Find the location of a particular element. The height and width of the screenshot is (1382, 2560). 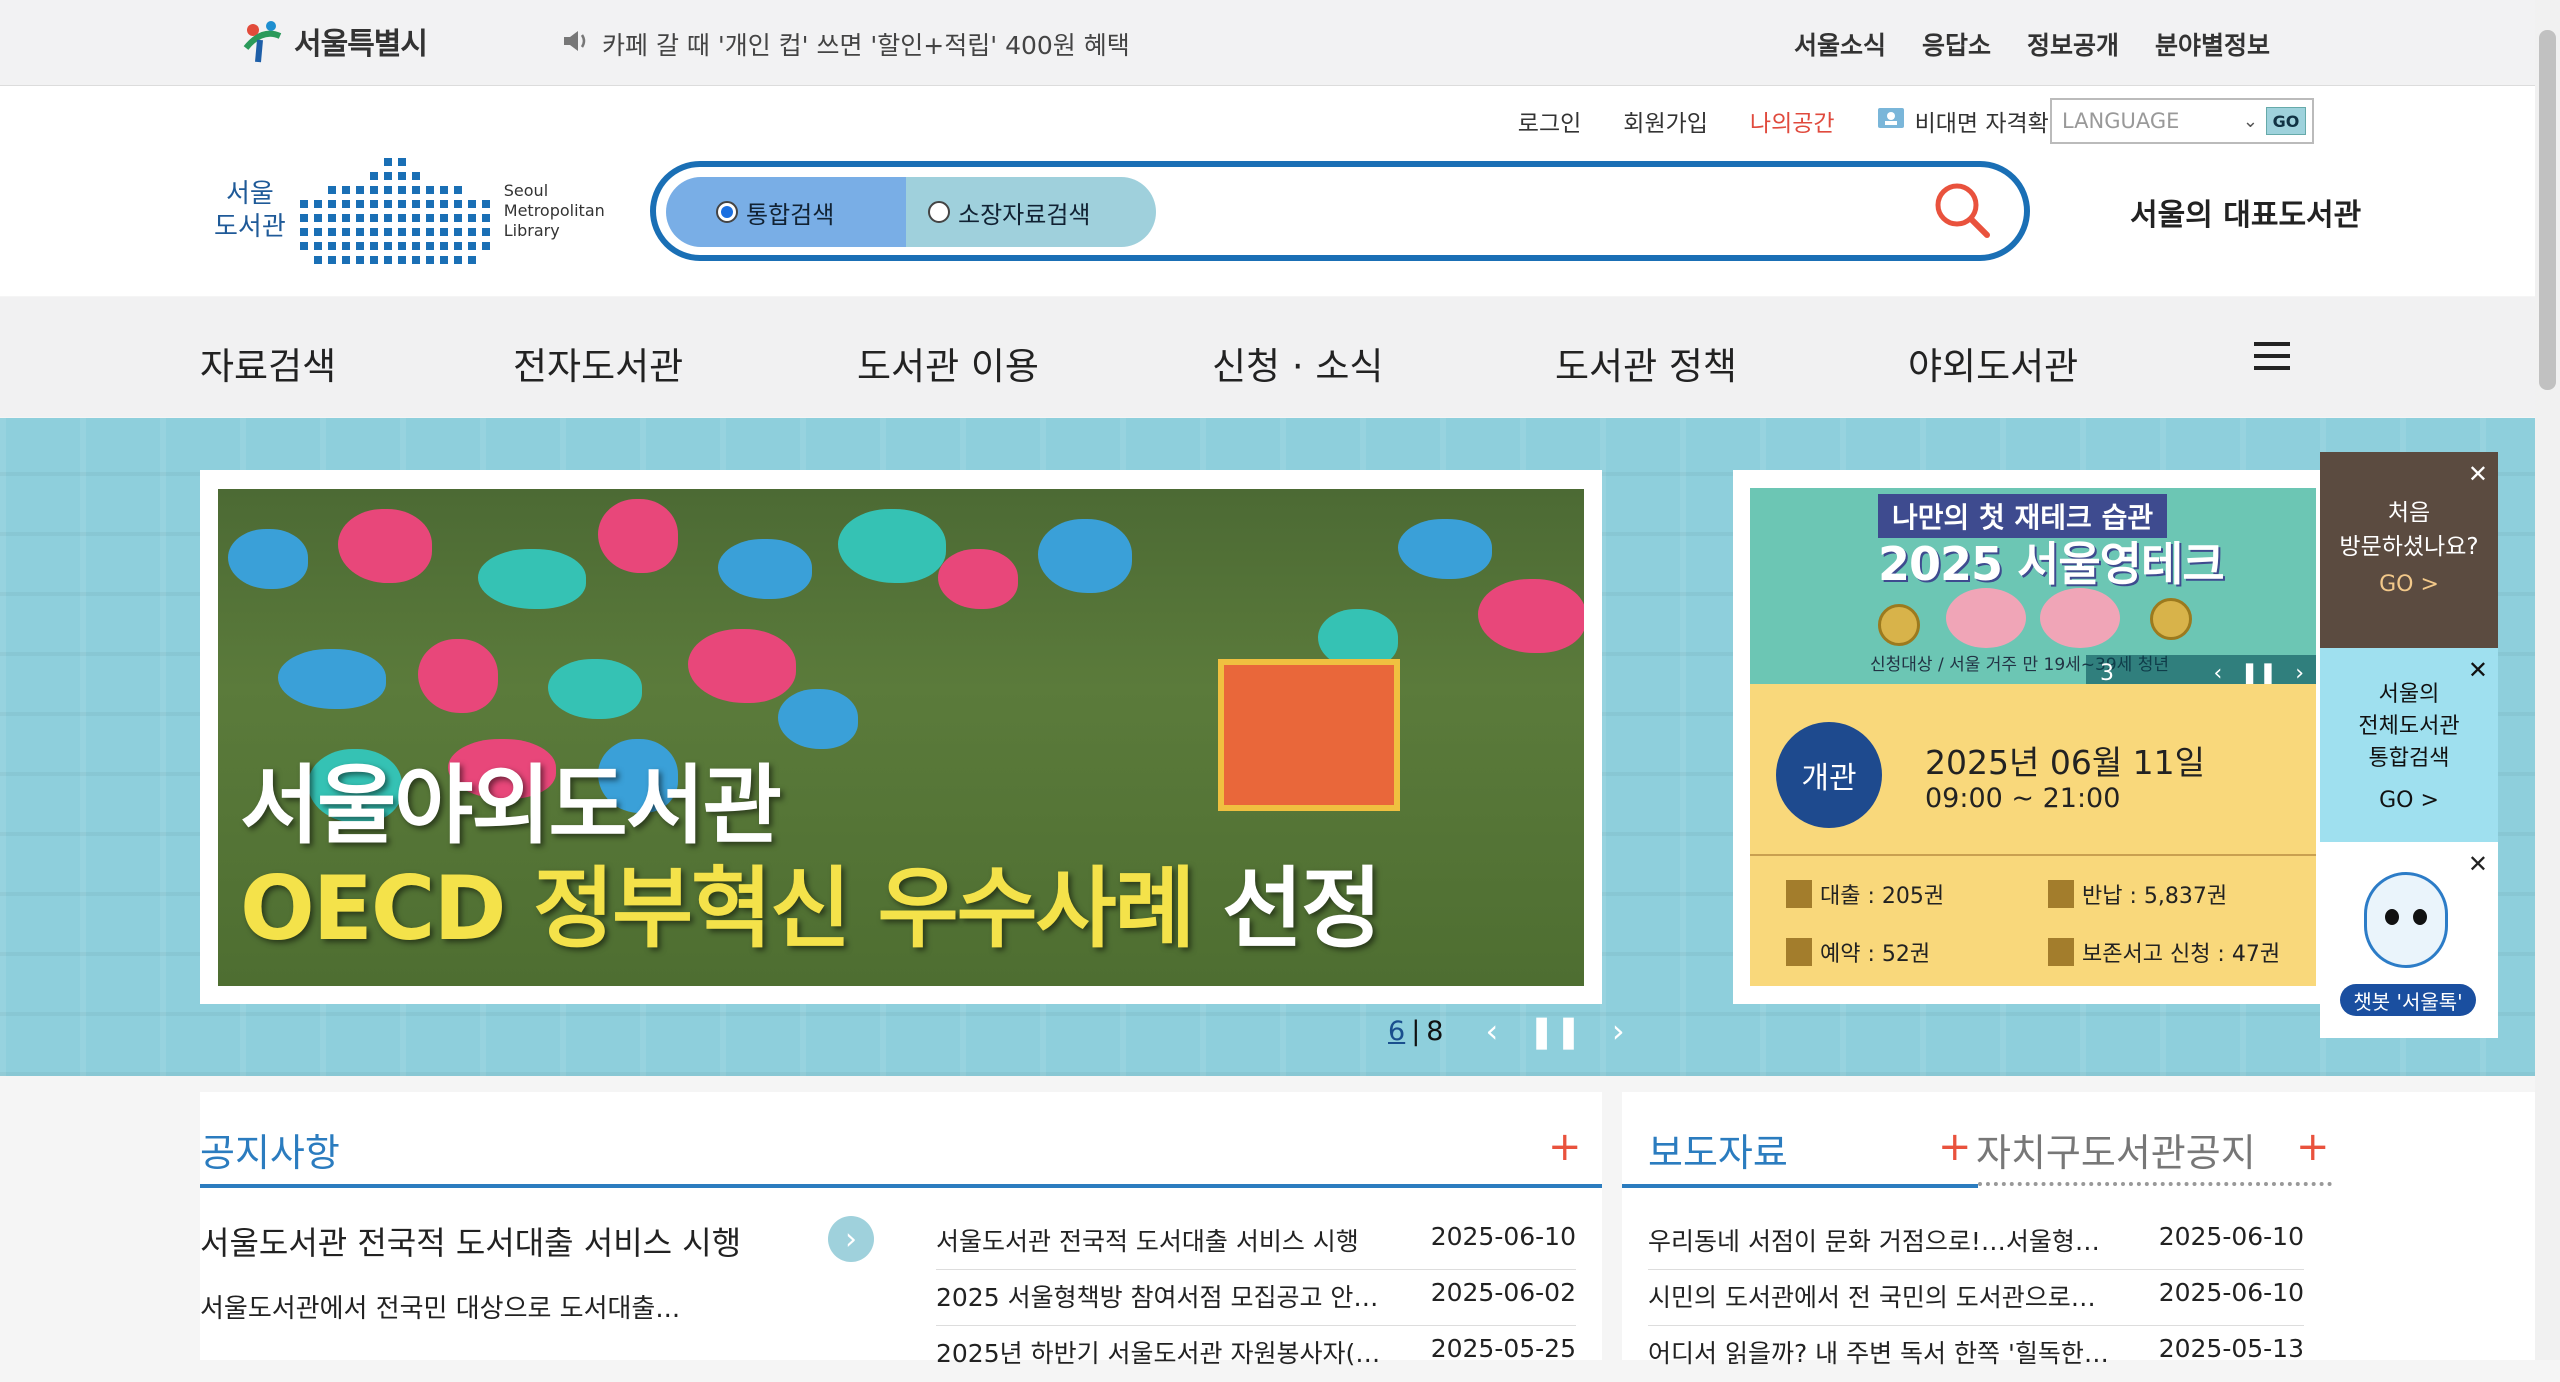

notice-underline is located at coordinates (901, 1186).